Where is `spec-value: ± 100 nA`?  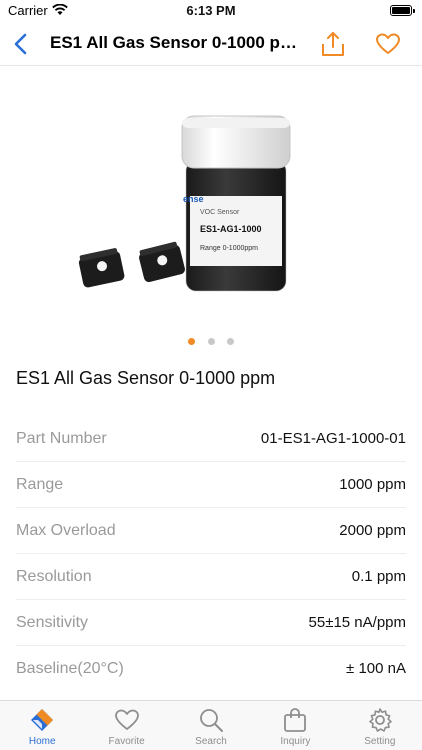
spec-value: ± 100 nA is located at coordinates (376, 668).